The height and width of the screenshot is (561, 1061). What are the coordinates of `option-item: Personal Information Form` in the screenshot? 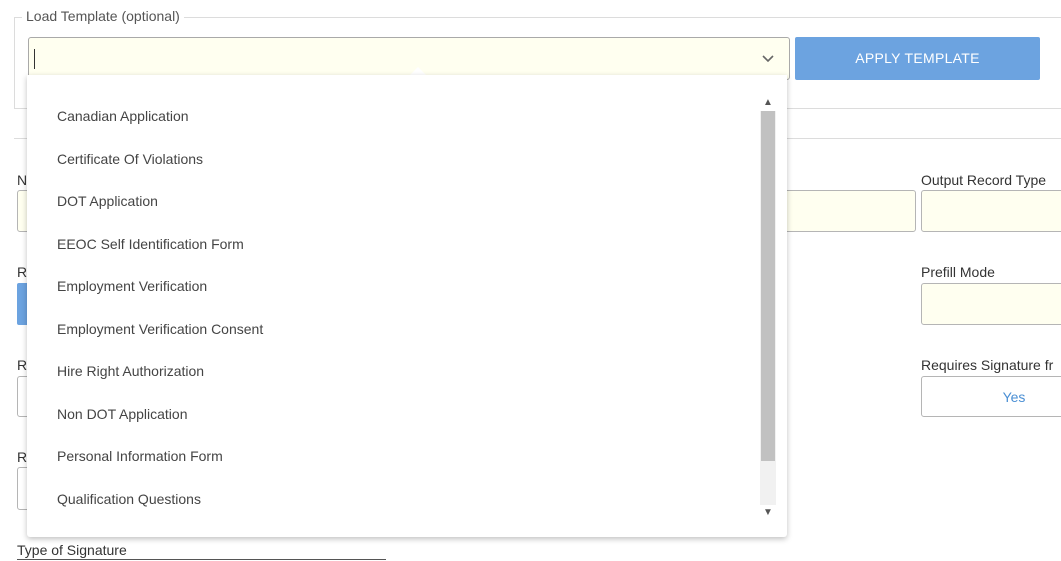 It's located at (140, 456).